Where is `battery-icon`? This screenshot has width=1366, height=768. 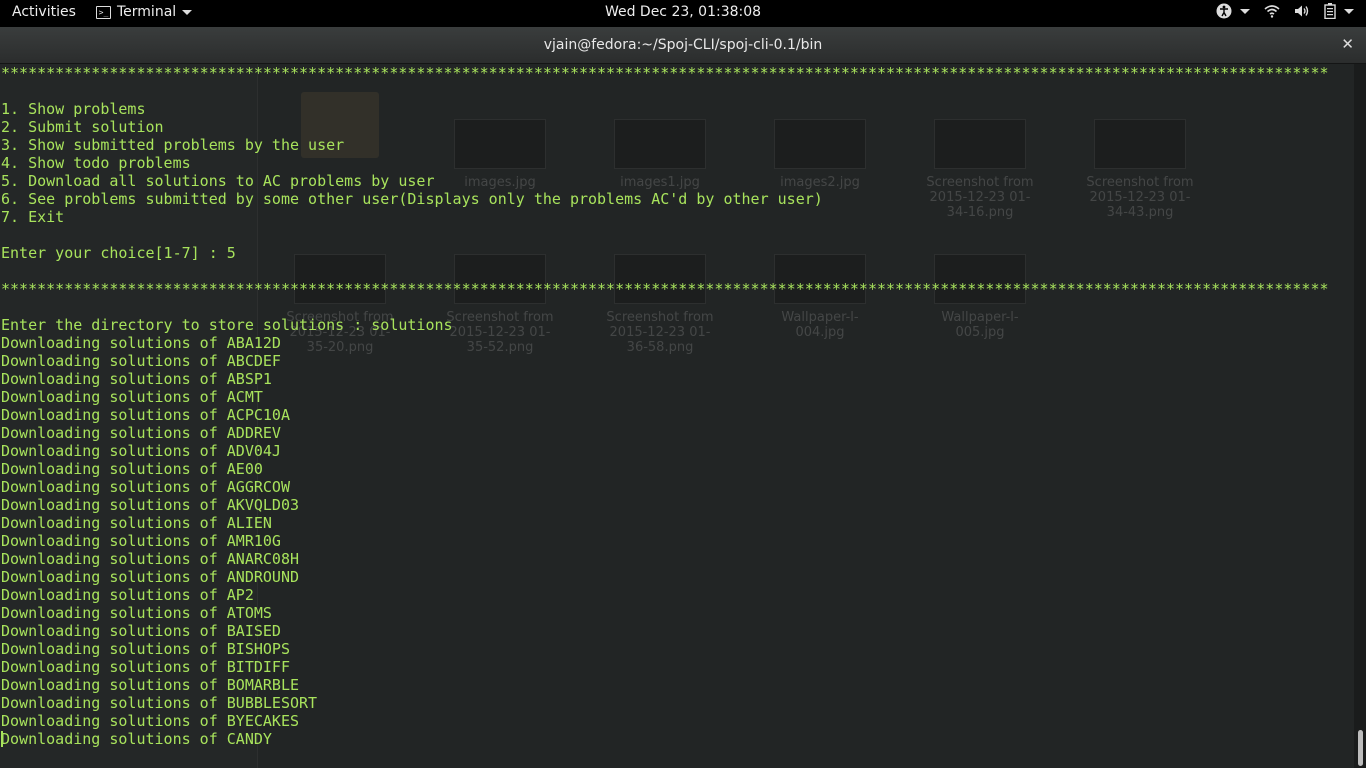 battery-icon is located at coordinates (1330, 11).